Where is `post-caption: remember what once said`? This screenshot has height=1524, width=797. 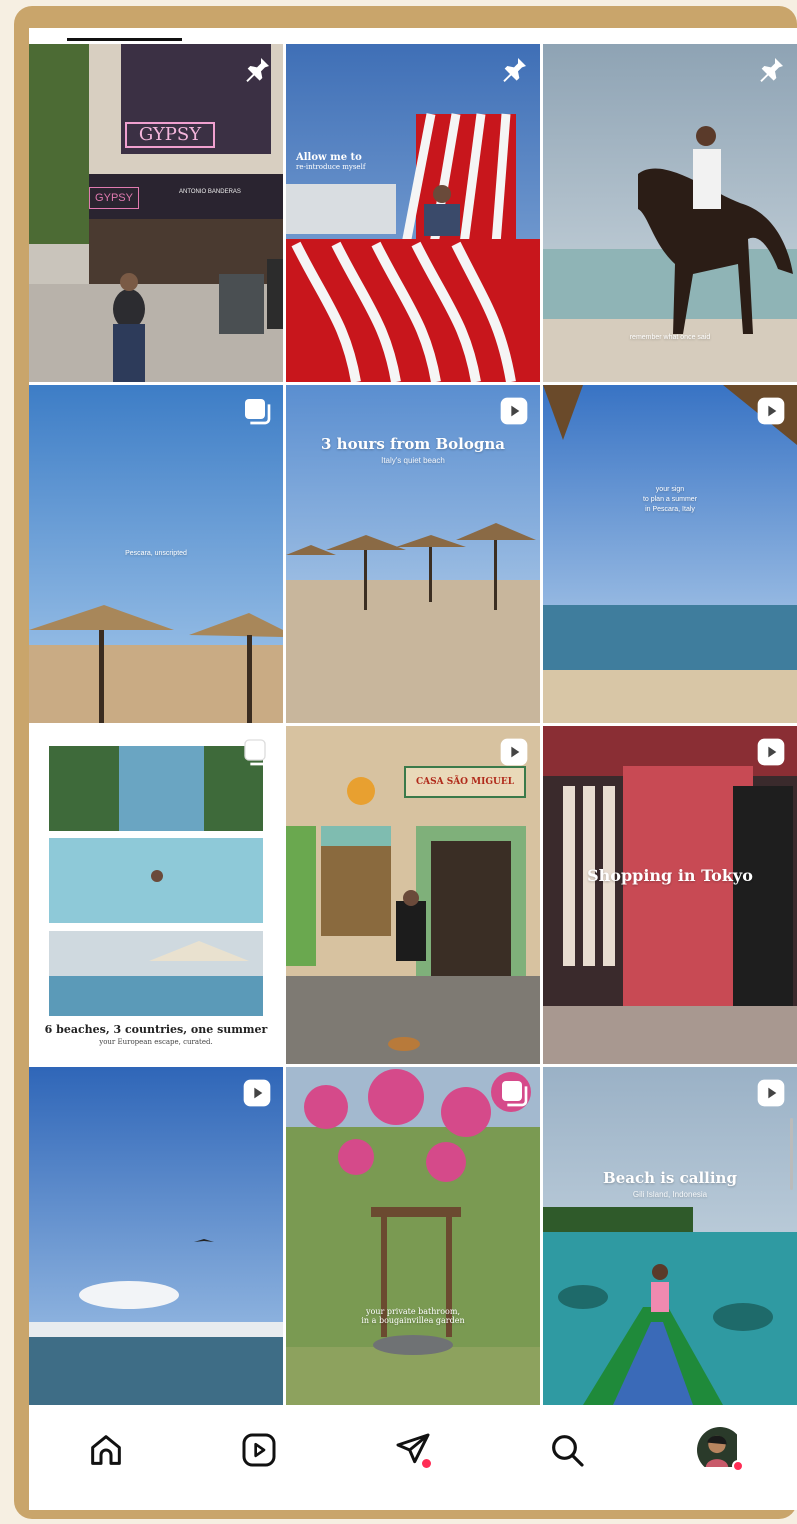 post-caption: remember what once said is located at coordinates (670, 337).